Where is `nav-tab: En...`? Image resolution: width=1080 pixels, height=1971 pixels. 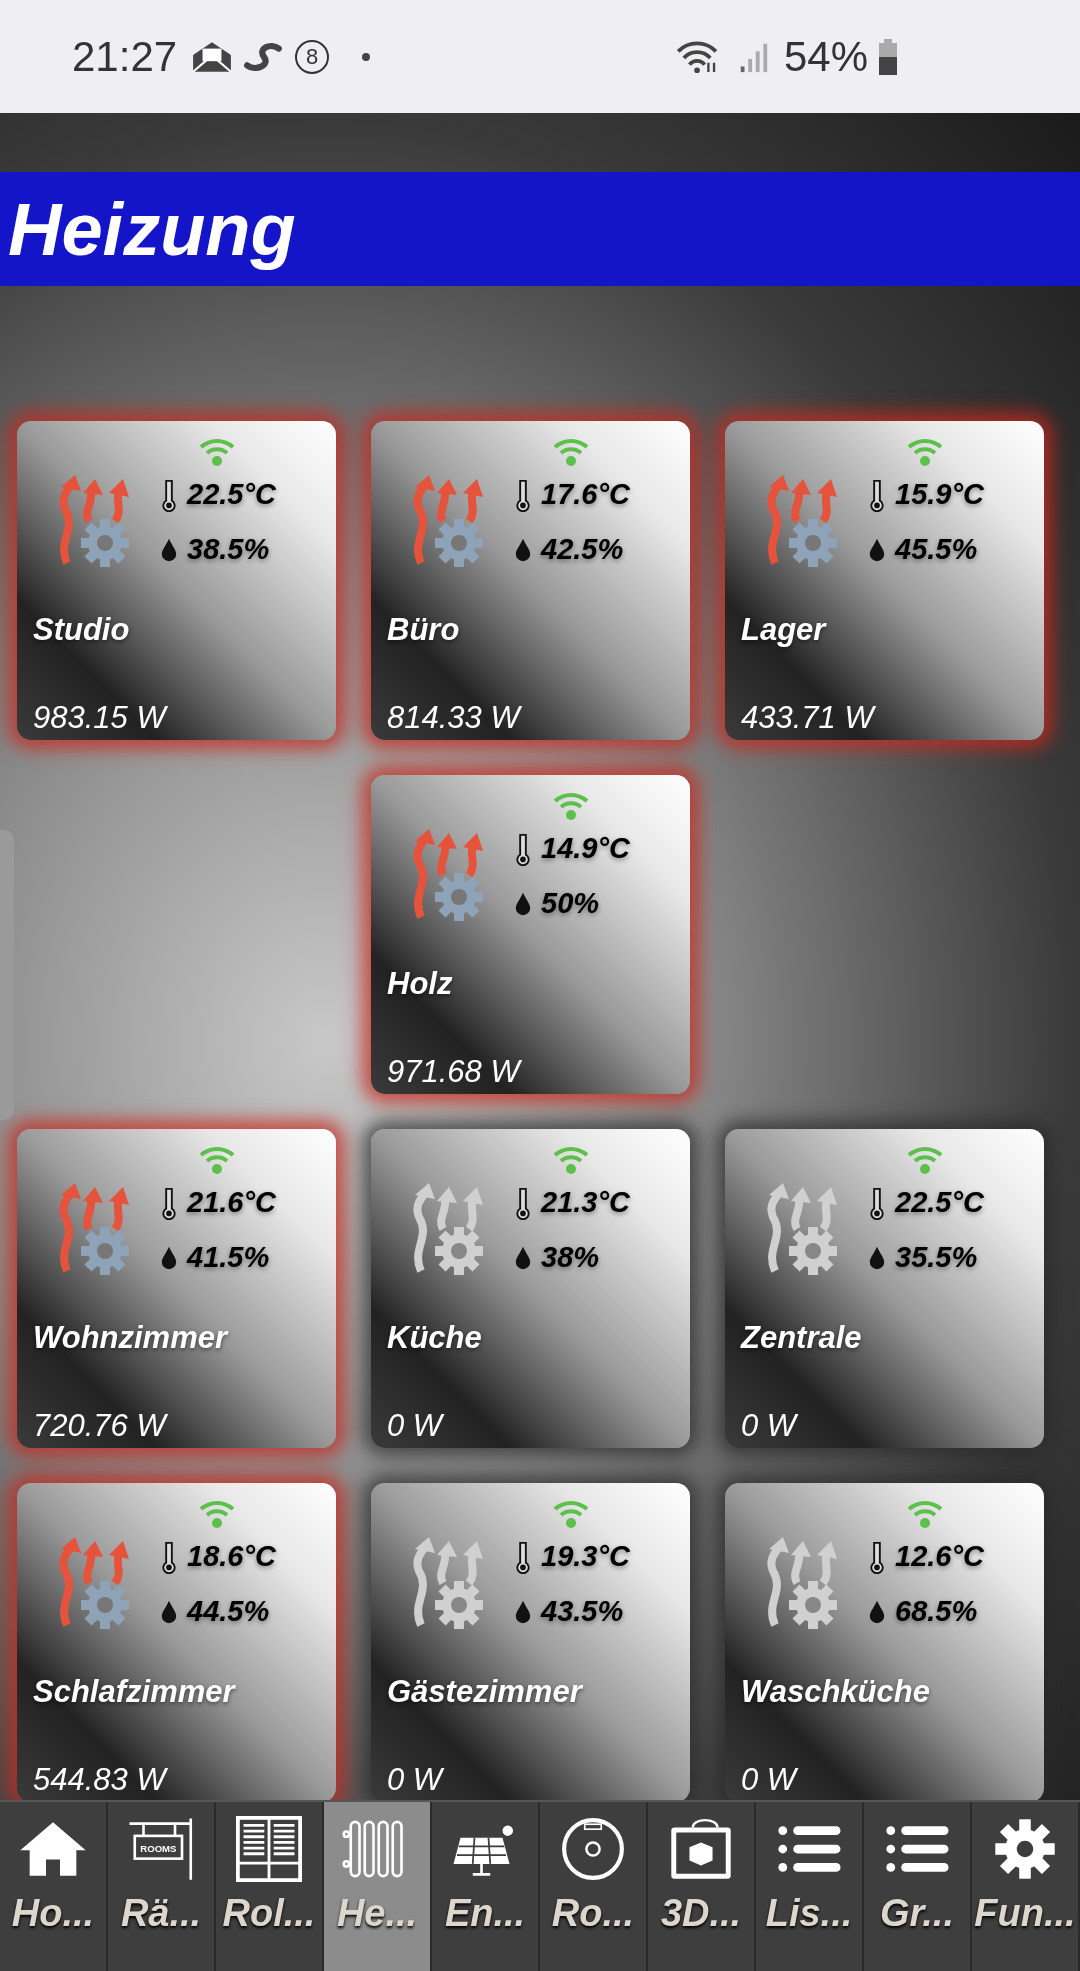
nav-tab: En... is located at coordinates (486, 1886).